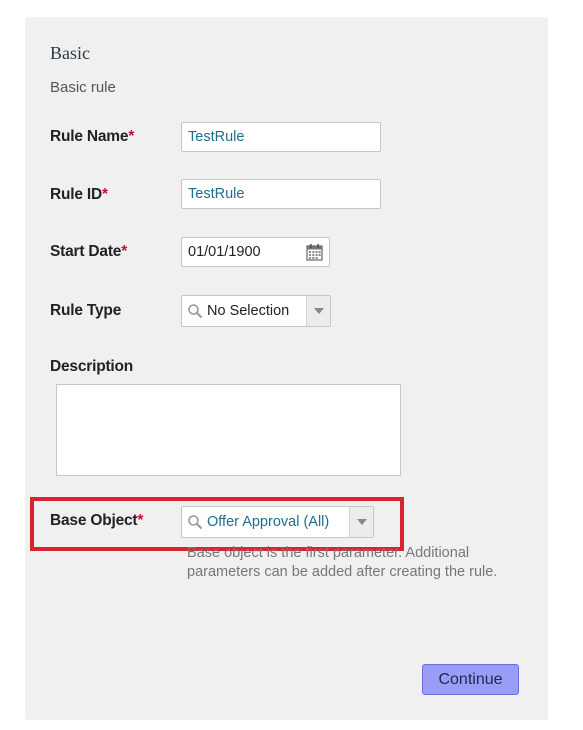 The width and height of the screenshot is (583, 730). Describe the element at coordinates (92, 366) in the screenshot. I see `description-label: Description` at that location.